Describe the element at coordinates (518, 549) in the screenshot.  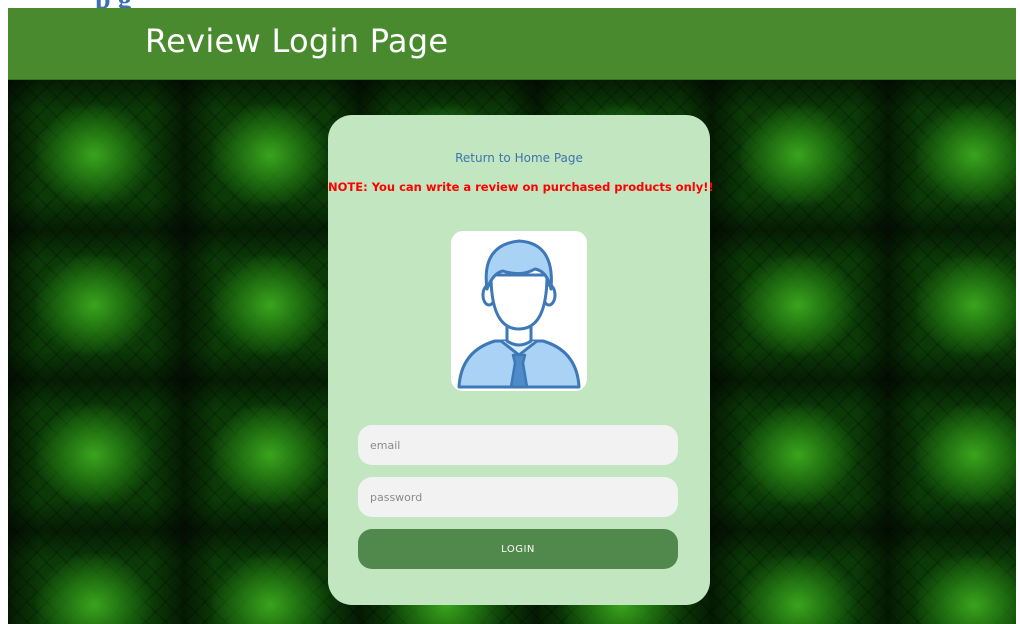
I see `login-button: LOGIN` at that location.